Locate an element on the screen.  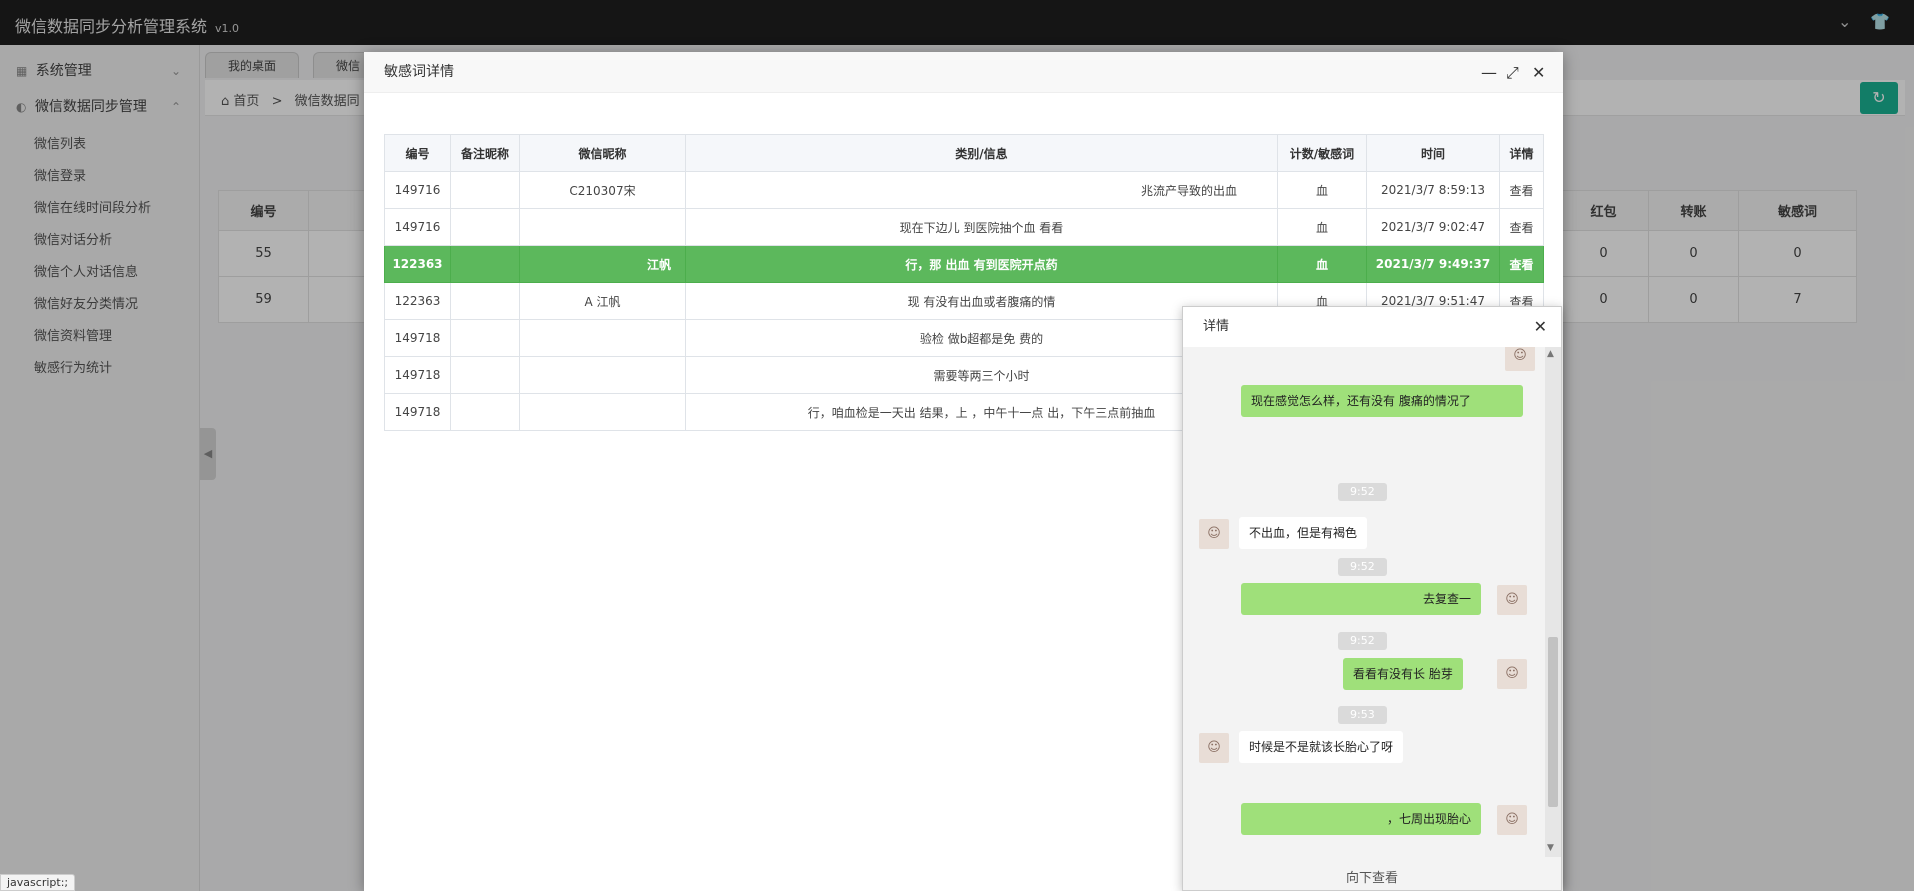
time-chip: 9:53 is located at coordinates (1362, 715).